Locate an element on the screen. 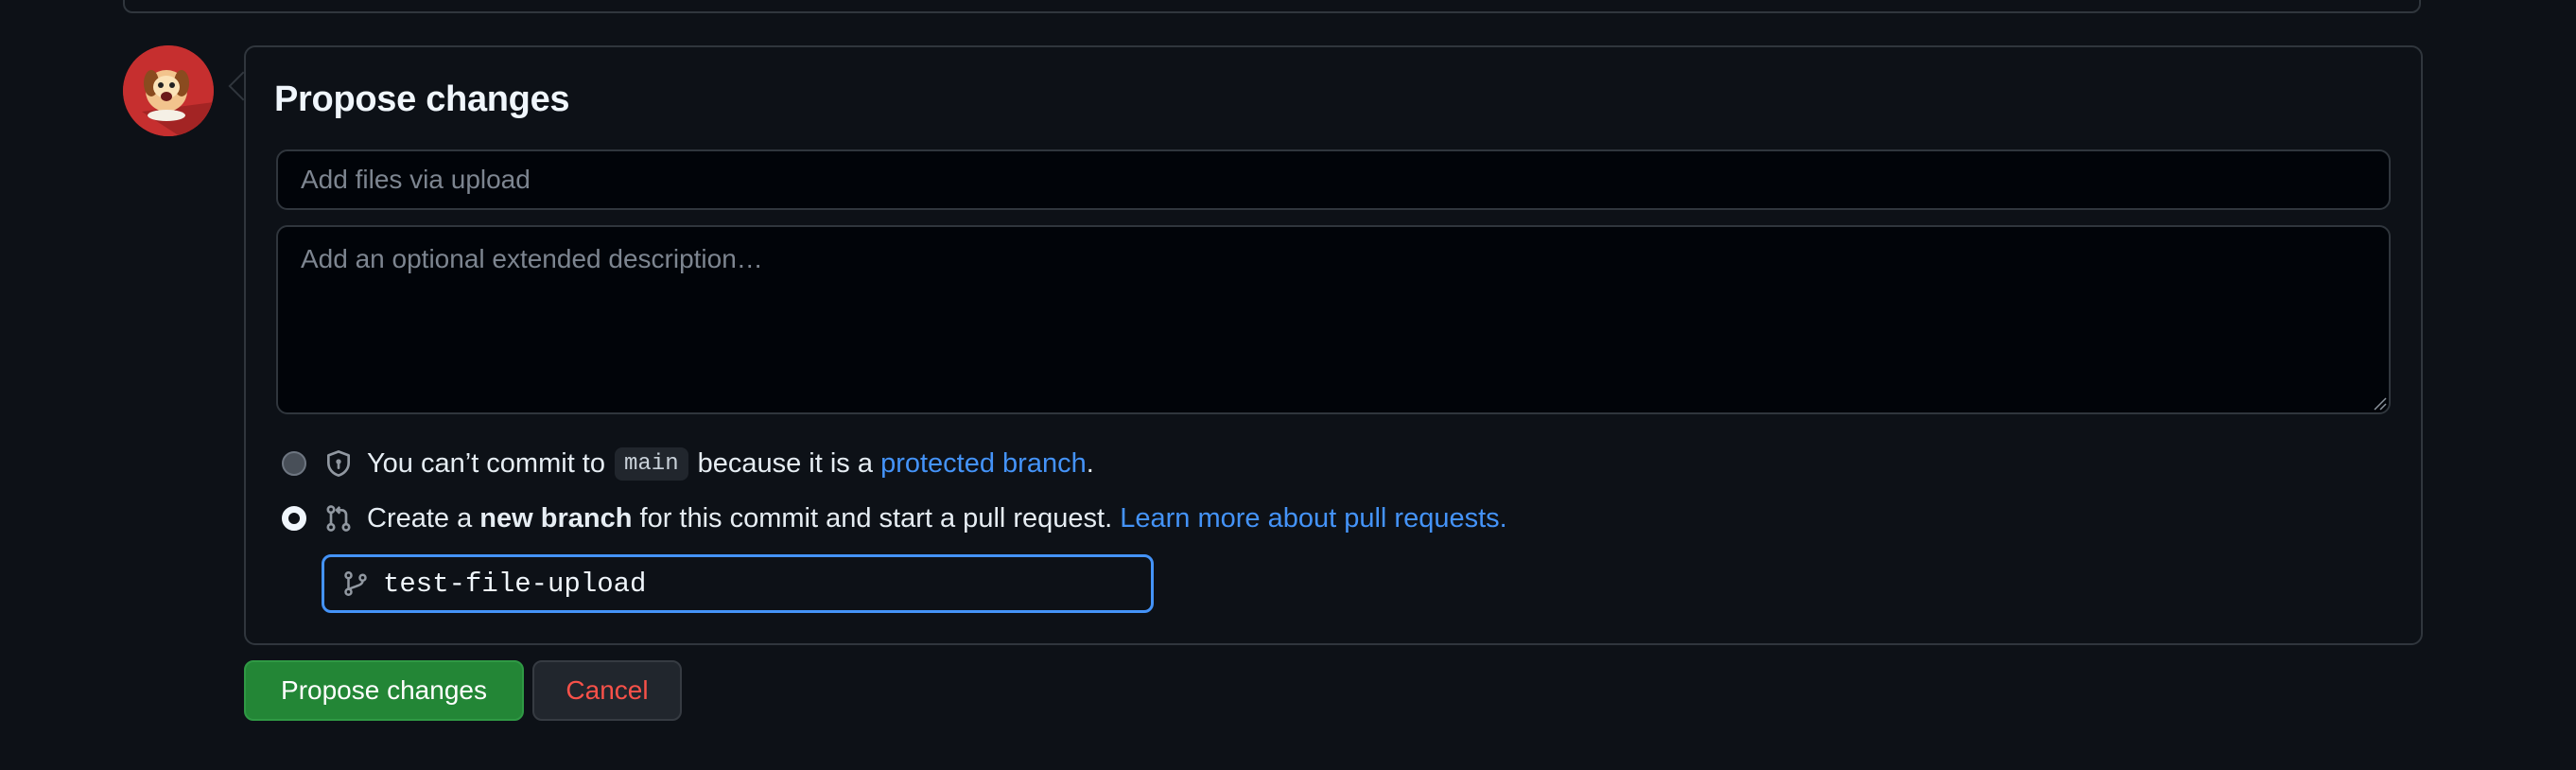 This screenshot has width=2576, height=770. pull-requests-help-link: Learn more about pull requests. is located at coordinates (1313, 518).